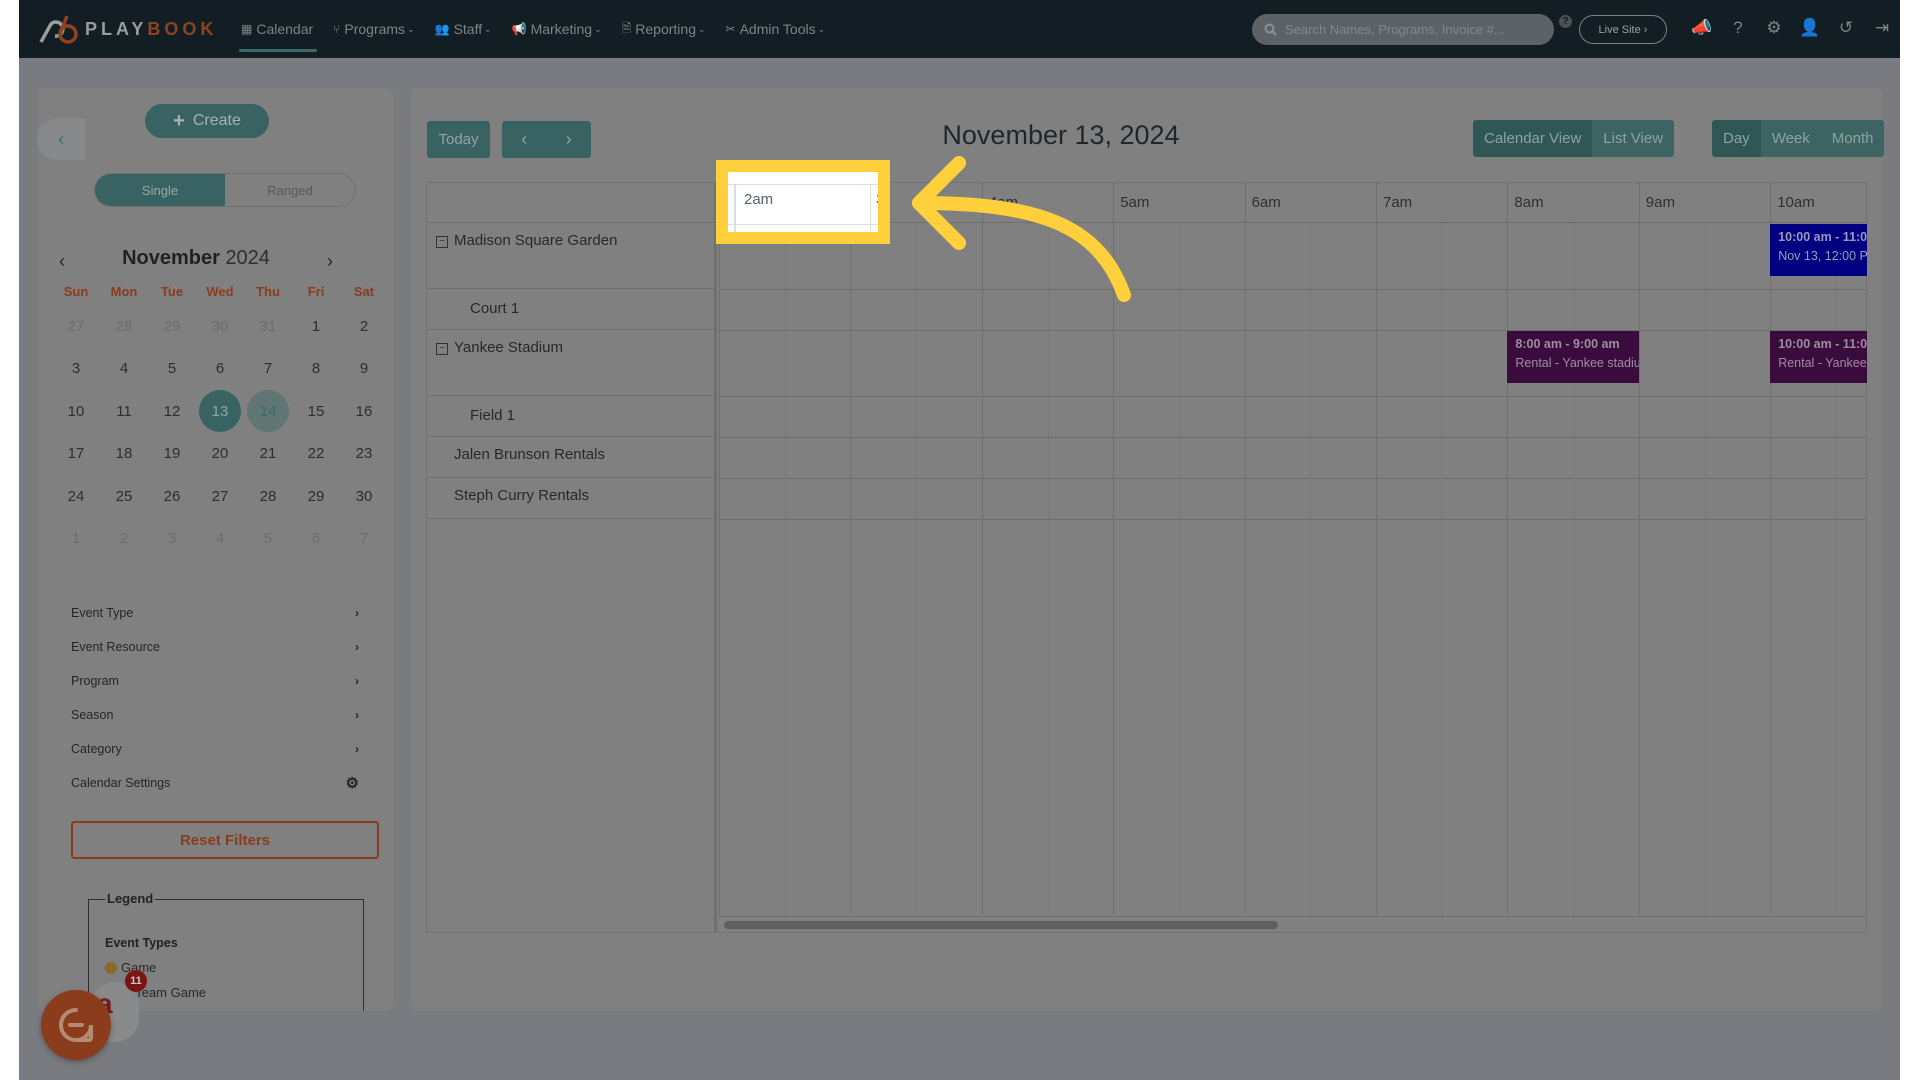  Describe the element at coordinates (76, 1025) in the screenshot. I see `chat-button` at that location.